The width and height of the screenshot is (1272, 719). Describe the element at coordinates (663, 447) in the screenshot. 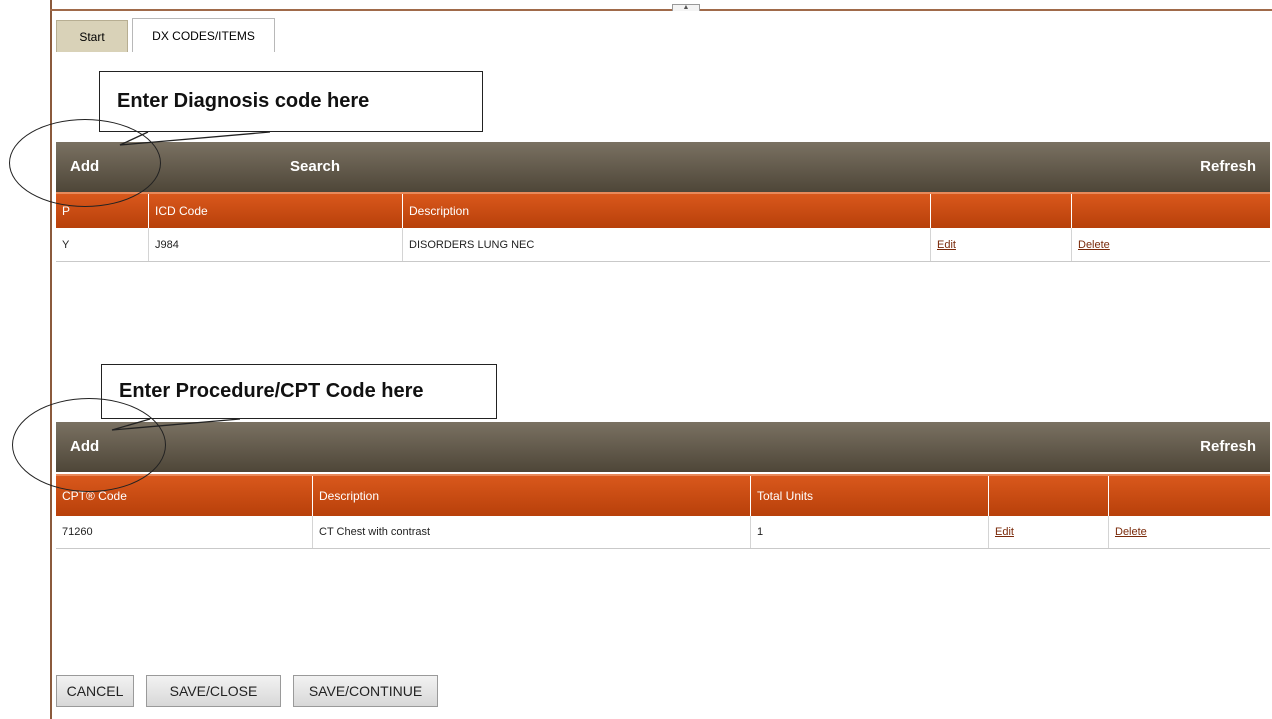

I see `procedure-toolbar: Add Refresh` at that location.